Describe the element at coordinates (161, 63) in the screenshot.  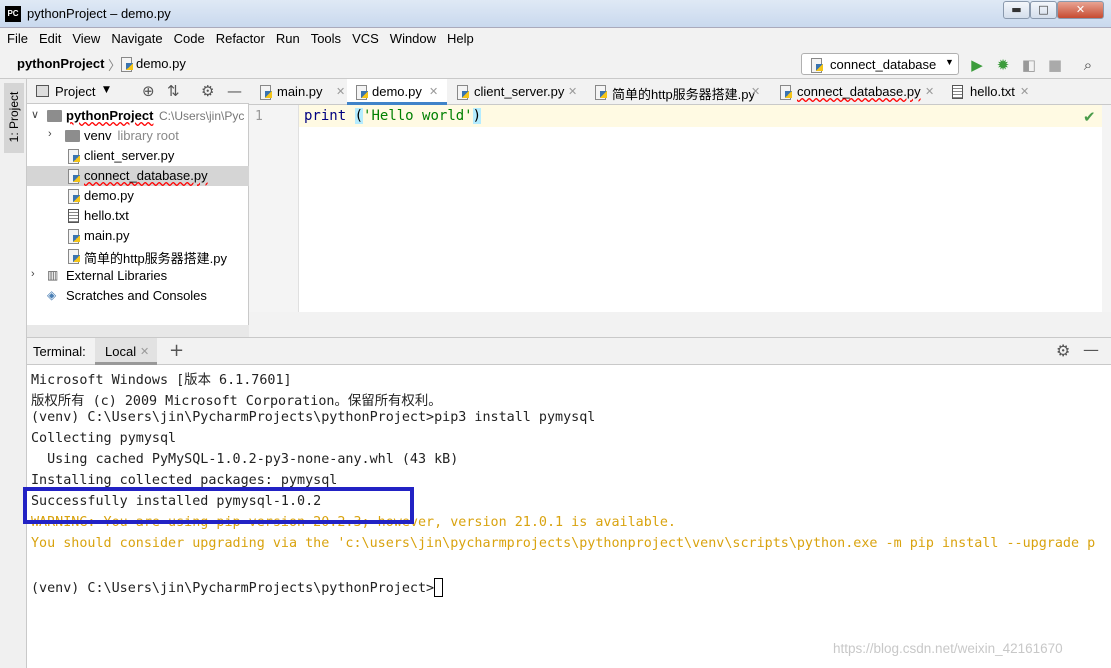
I see `breadcrumb-file: demo.py` at that location.